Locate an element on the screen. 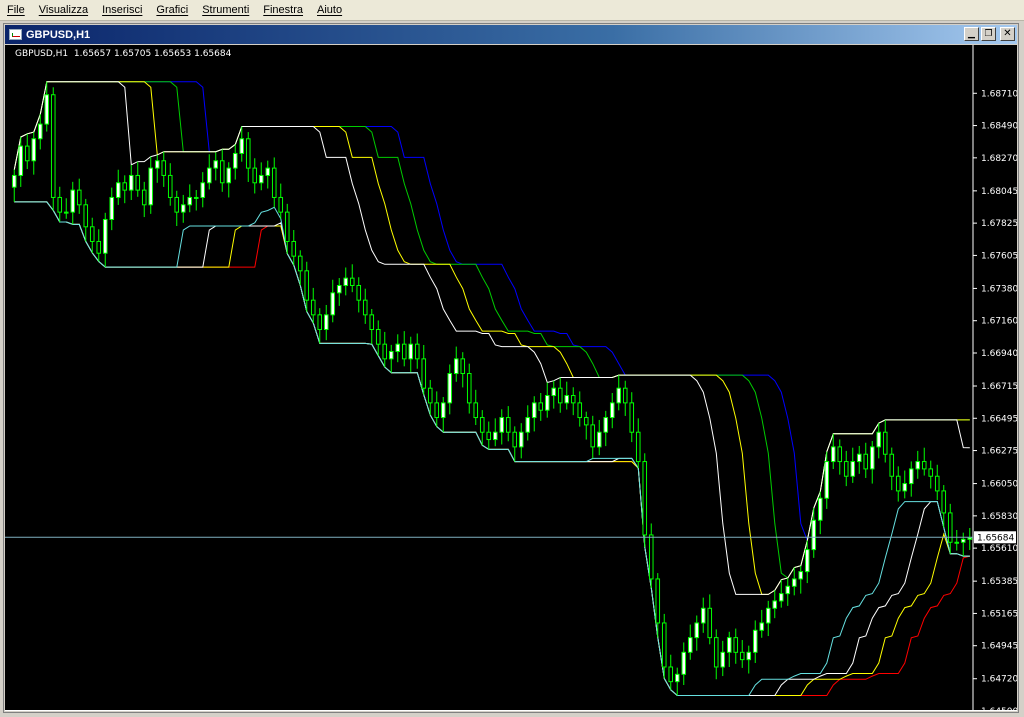  y-tick-label: 1.66715 is located at coordinates (999, 387).